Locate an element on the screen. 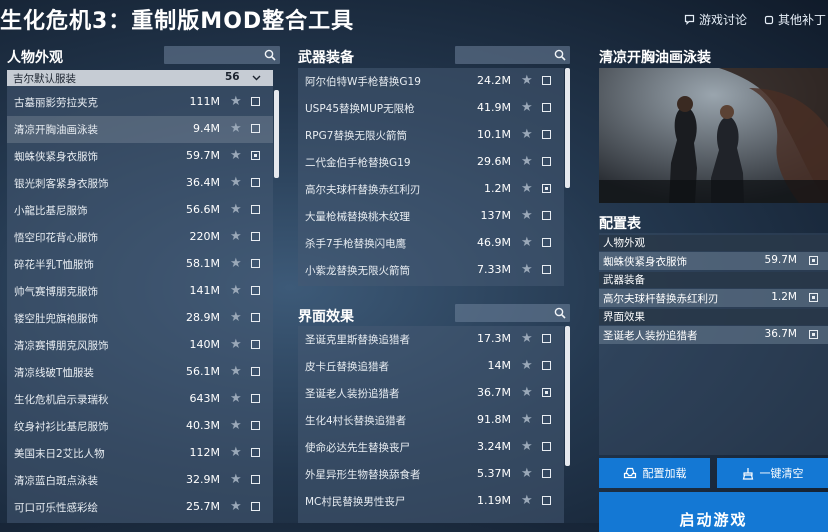 Image resolution: width=828 pixels, height=532 pixels. list-item: 小龍比基尼服饰 56.6M ★ is located at coordinates (140, 210).